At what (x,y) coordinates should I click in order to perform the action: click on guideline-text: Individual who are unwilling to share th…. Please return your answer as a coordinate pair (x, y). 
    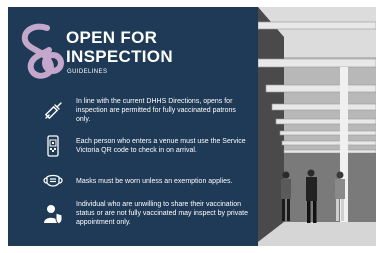
    Looking at the image, I should click on (162, 213).